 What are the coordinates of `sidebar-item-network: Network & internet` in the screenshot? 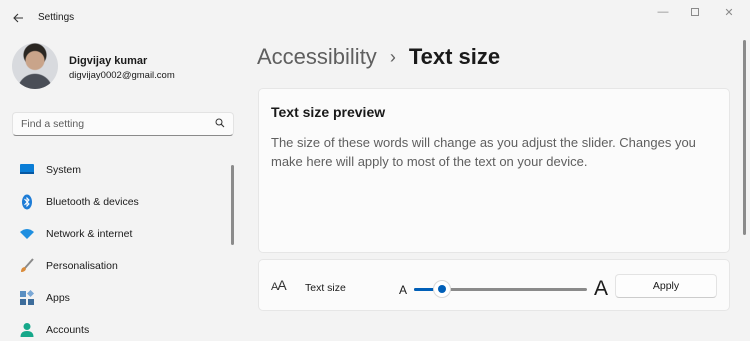 It's located at (119, 234).